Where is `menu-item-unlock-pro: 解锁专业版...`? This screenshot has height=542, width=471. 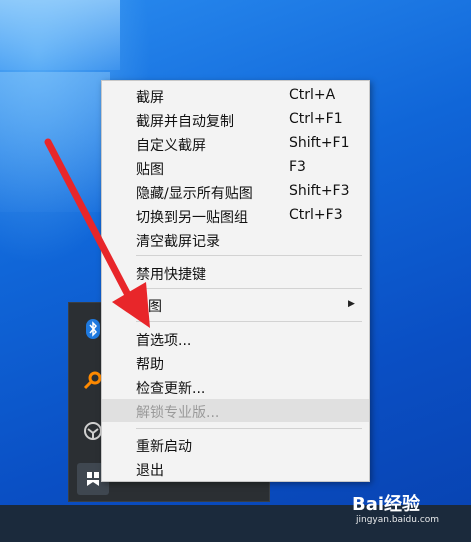 menu-item-unlock-pro: 解锁专业版... is located at coordinates (235, 410).